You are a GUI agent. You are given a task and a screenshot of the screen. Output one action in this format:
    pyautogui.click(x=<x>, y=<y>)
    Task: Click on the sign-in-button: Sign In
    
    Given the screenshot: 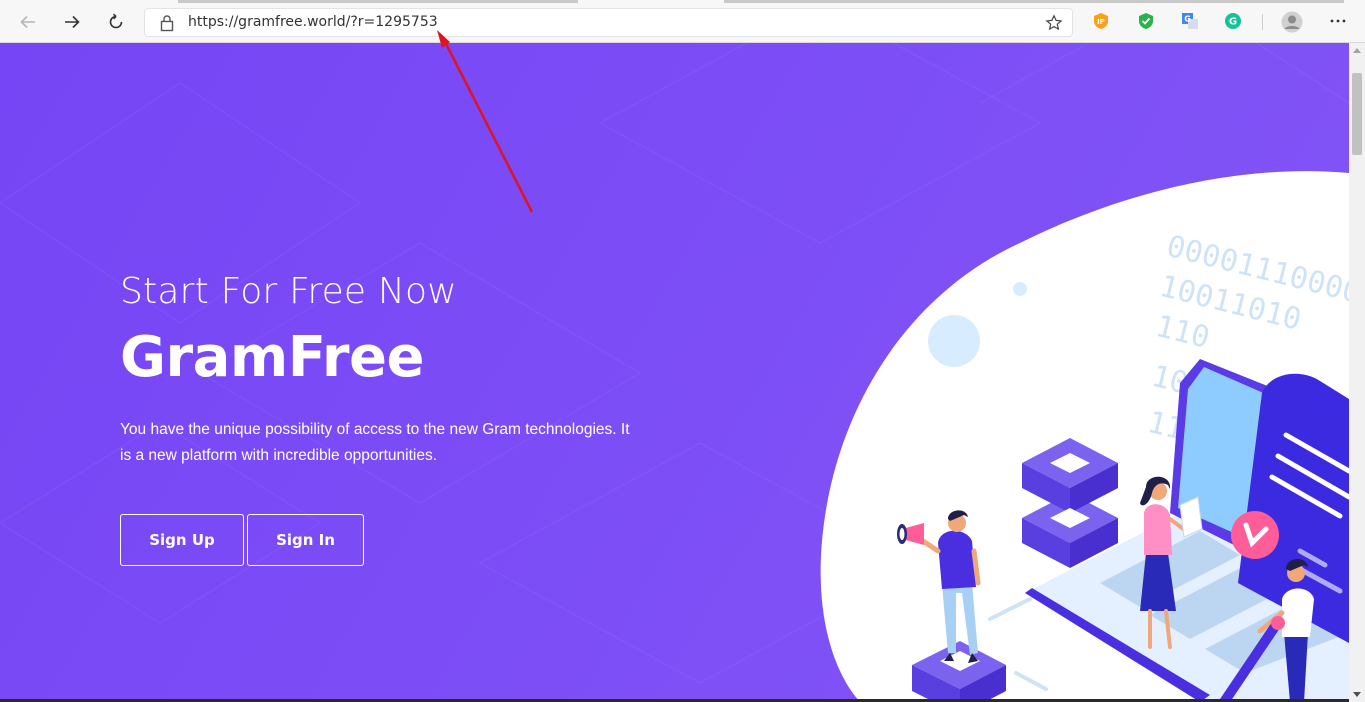 What is the action you would take?
    pyautogui.click(x=305, y=540)
    